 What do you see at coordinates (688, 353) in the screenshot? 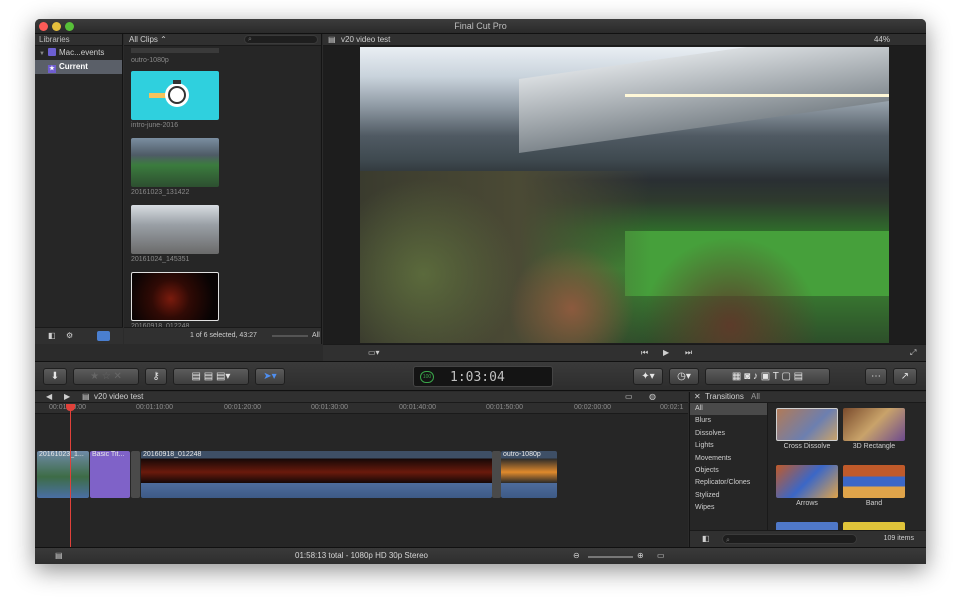
I see `next-icon: ⏭` at bounding box center [688, 353].